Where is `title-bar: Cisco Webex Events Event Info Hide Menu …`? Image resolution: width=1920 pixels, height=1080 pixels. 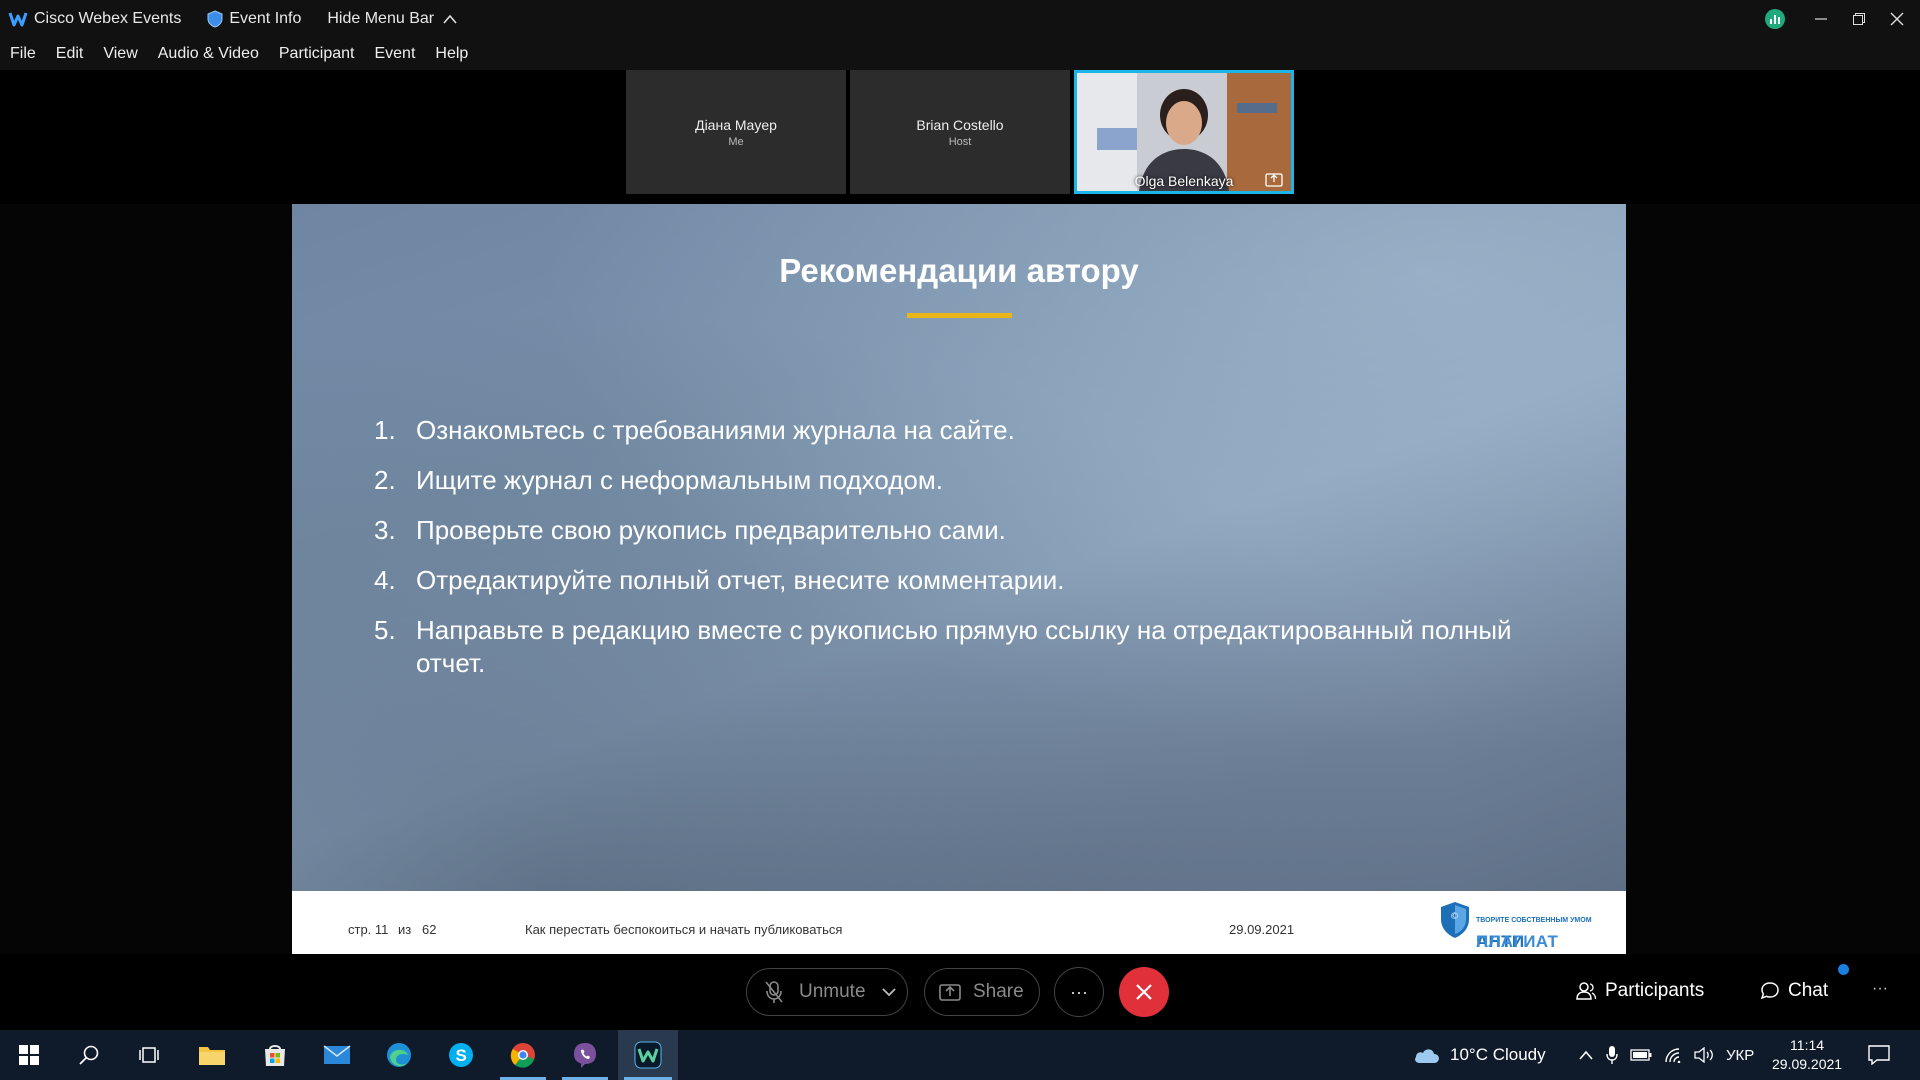
title-bar: Cisco Webex Events Event Info Hide Menu … is located at coordinates (960, 19).